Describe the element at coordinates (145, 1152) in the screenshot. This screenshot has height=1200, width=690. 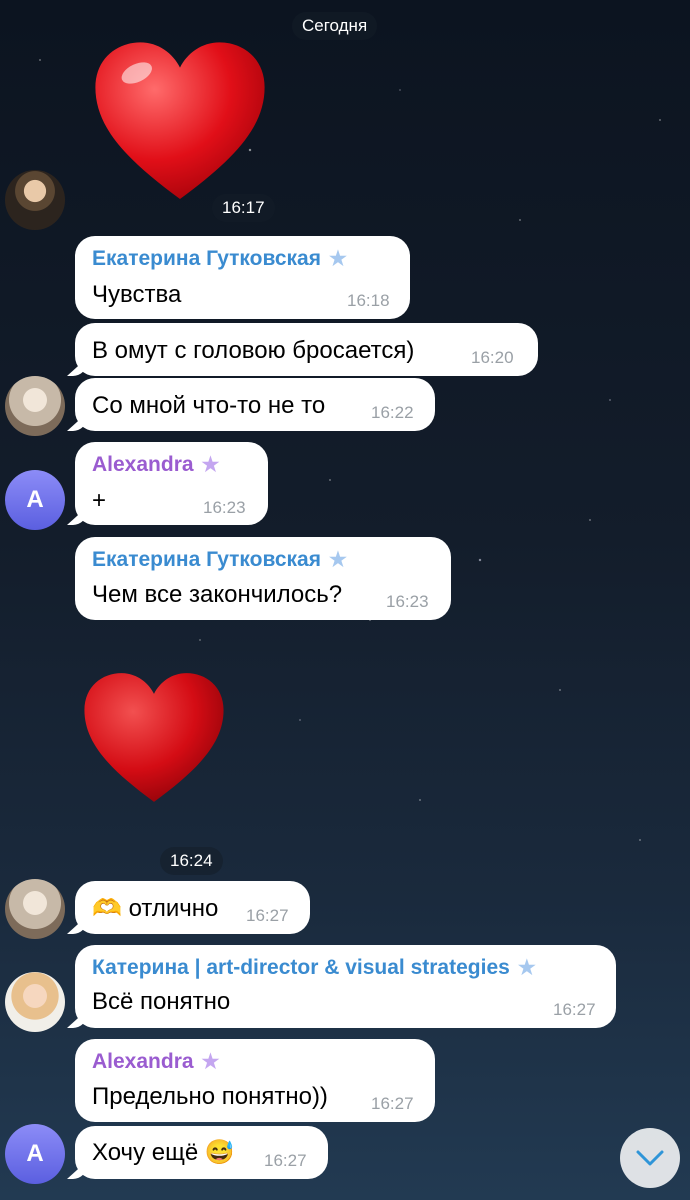
I see `message-text-content: Хочу ещё` at that location.